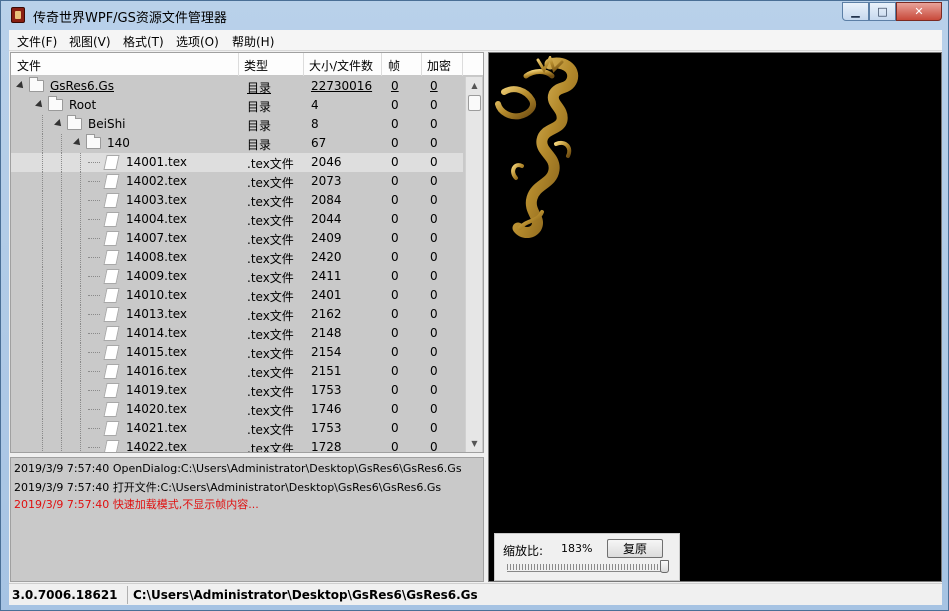  I want to click on menu-file: 文件(F), so click(37, 41).